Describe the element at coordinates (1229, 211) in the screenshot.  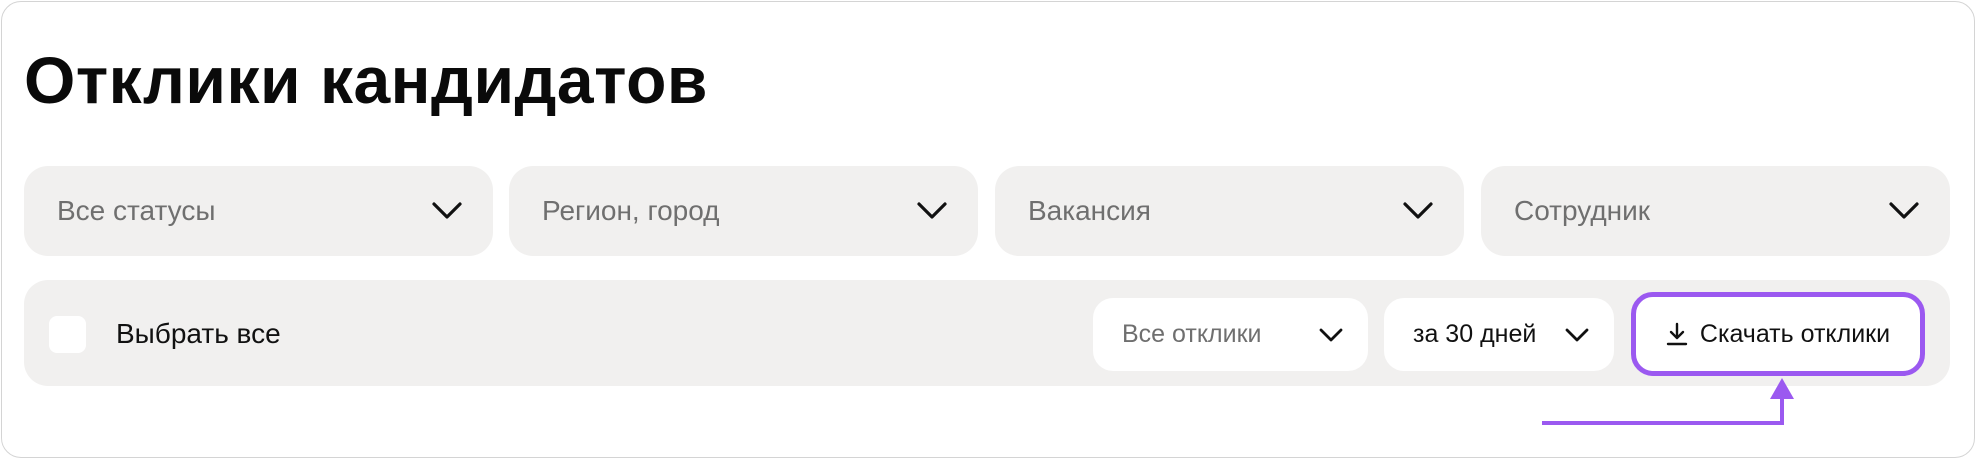
I see `vacancy-filter-select: Вакансия` at that location.